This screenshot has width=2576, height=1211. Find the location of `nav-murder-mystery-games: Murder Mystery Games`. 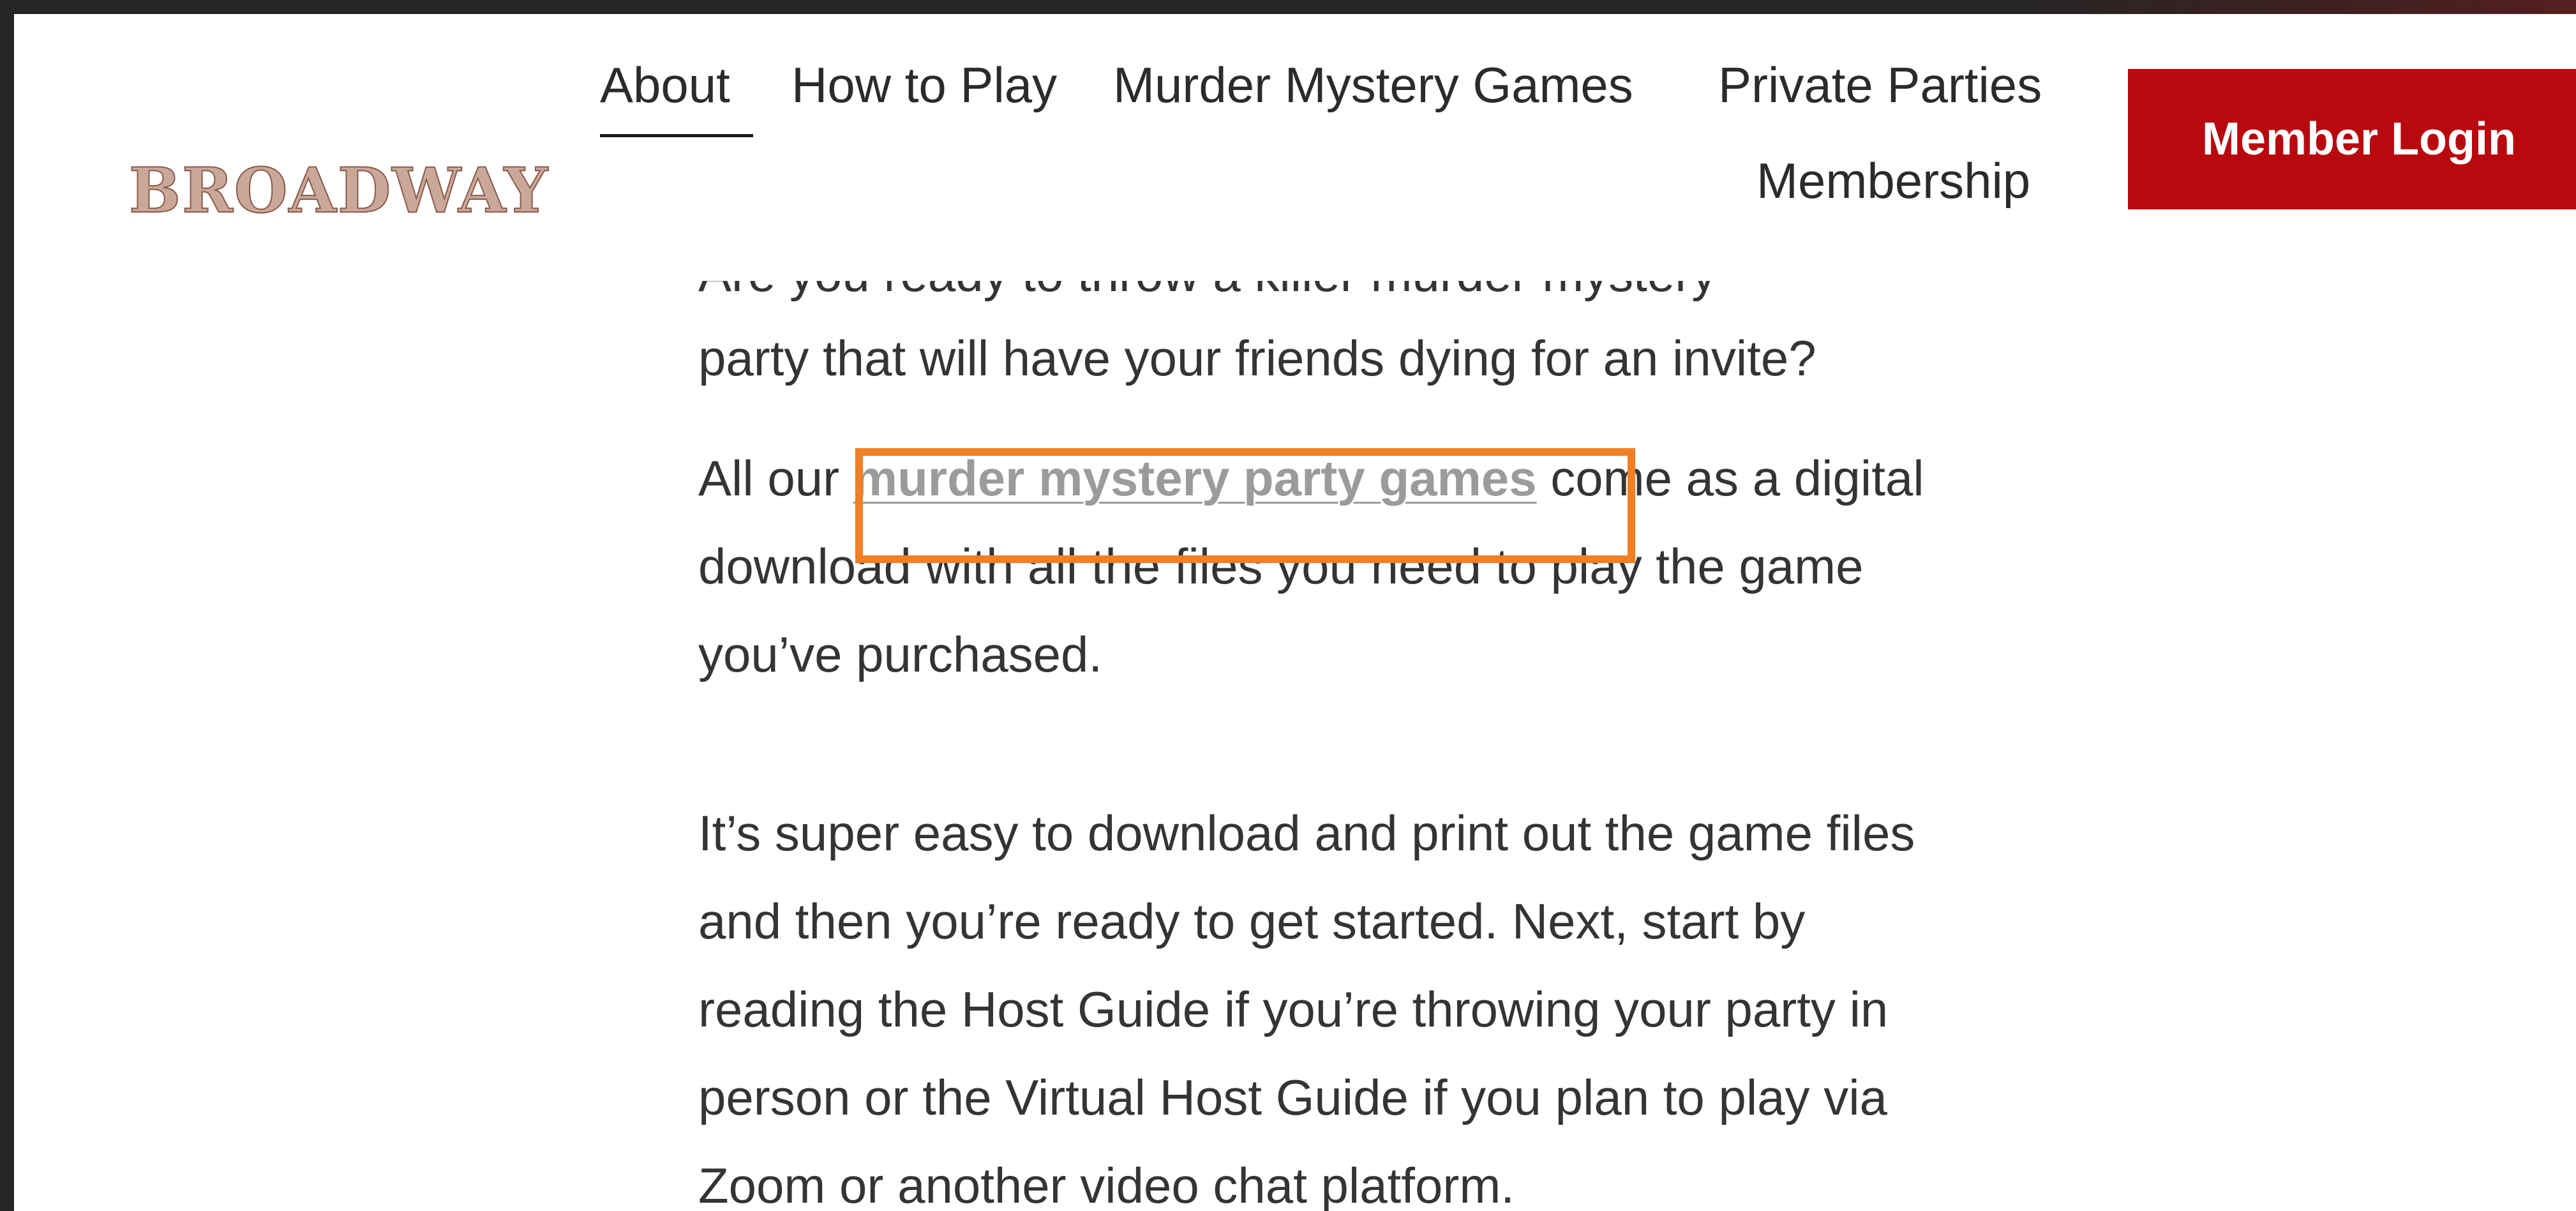

nav-murder-mystery-games: Murder Mystery Games is located at coordinates (1373, 85).